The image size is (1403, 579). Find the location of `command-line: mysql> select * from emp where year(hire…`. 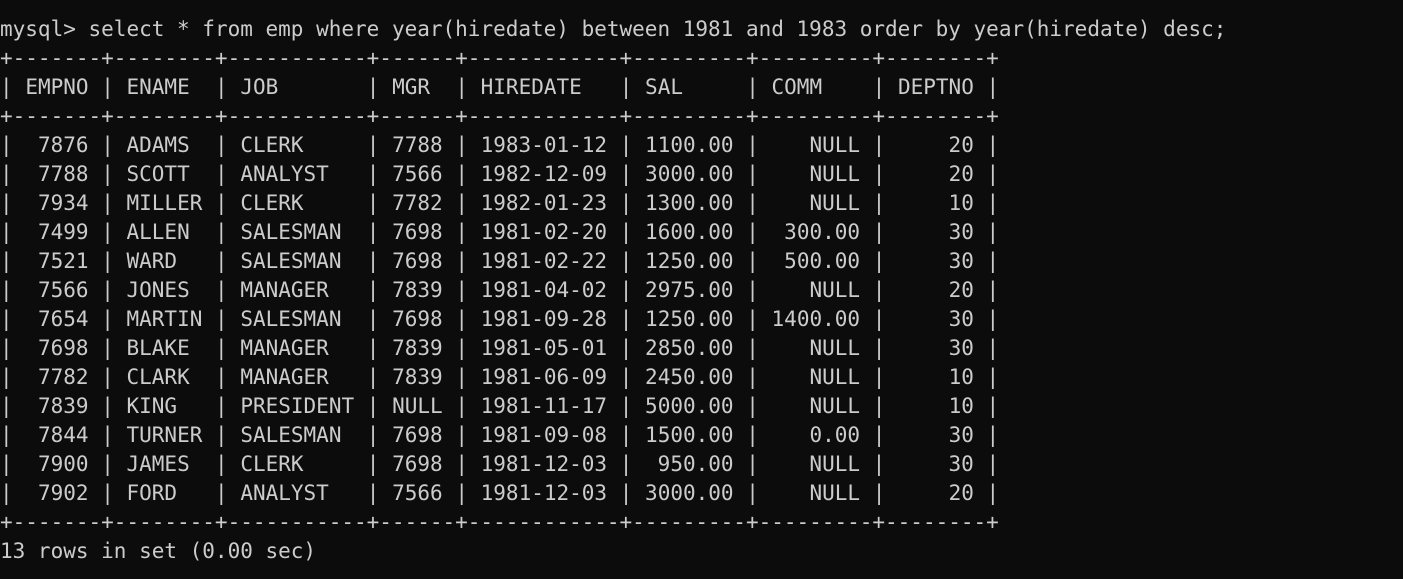

command-line: mysql> select * from emp where year(hire… is located at coordinates (701, 29).